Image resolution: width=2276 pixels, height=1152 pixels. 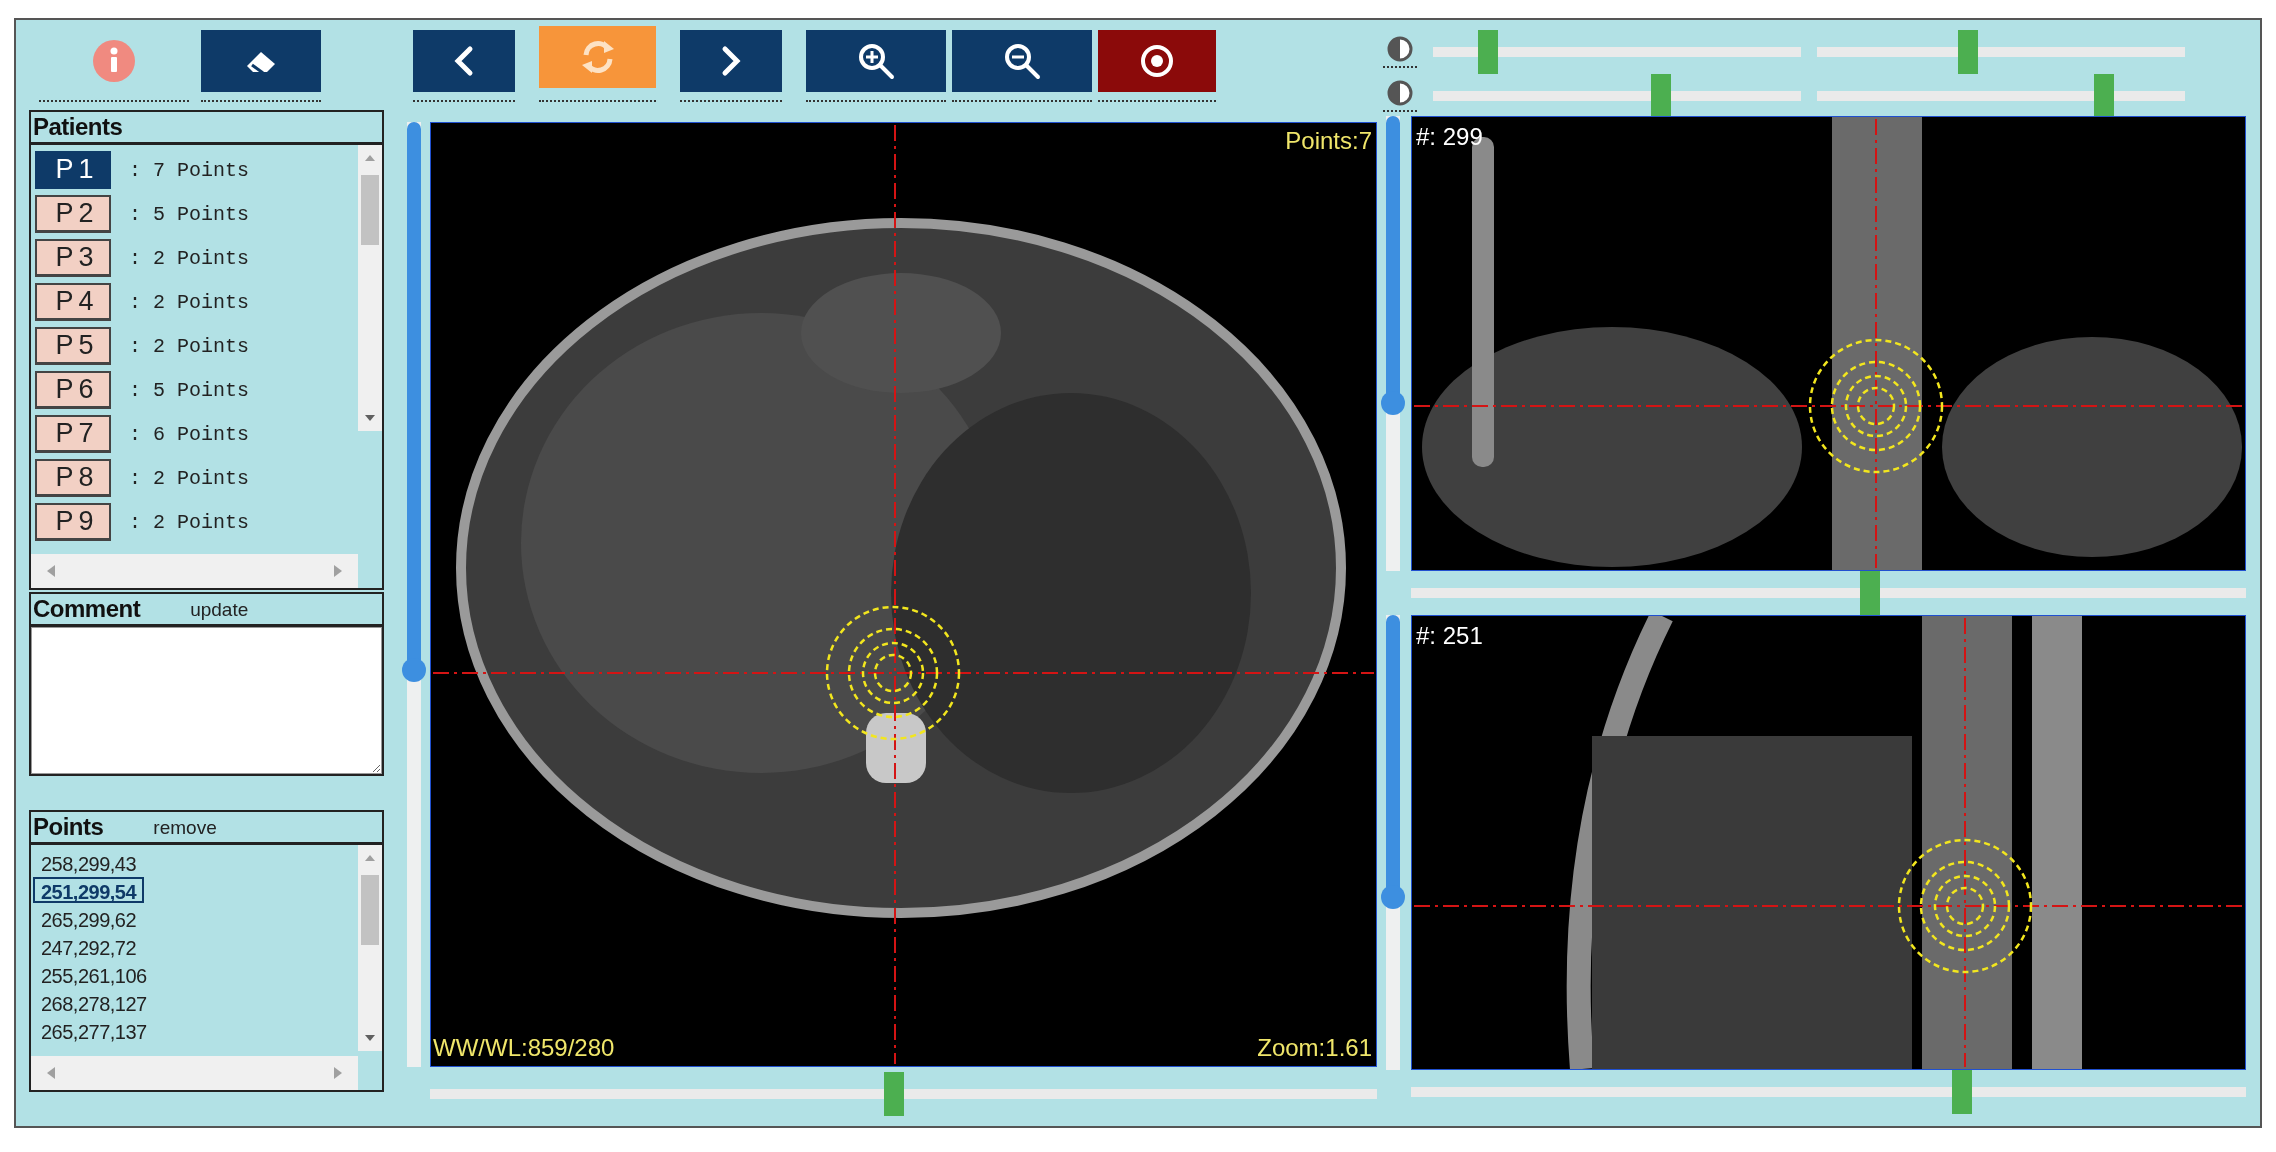 I want to click on comment-field, so click(x=206, y=700).